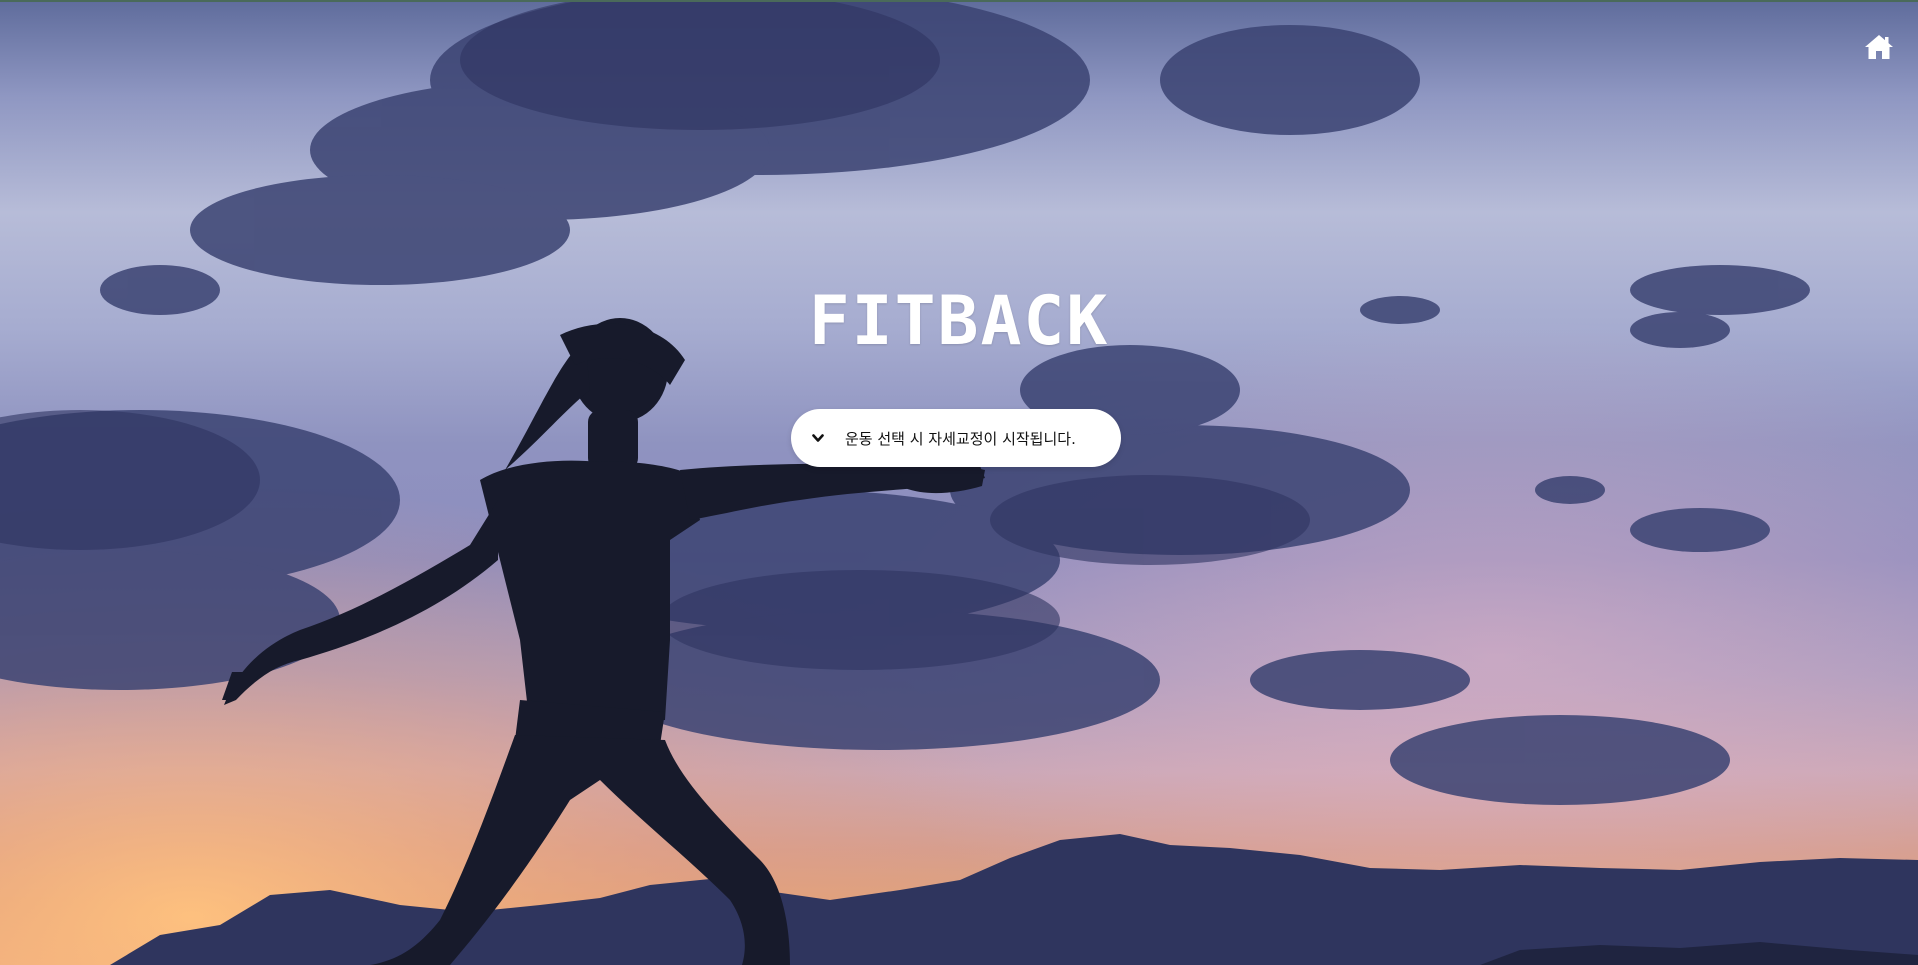 This screenshot has width=1918, height=965. Describe the element at coordinates (960, 438) in the screenshot. I see `exercise-select-label: 운동 선택 시 자세교정이 시작됩니다.` at that location.